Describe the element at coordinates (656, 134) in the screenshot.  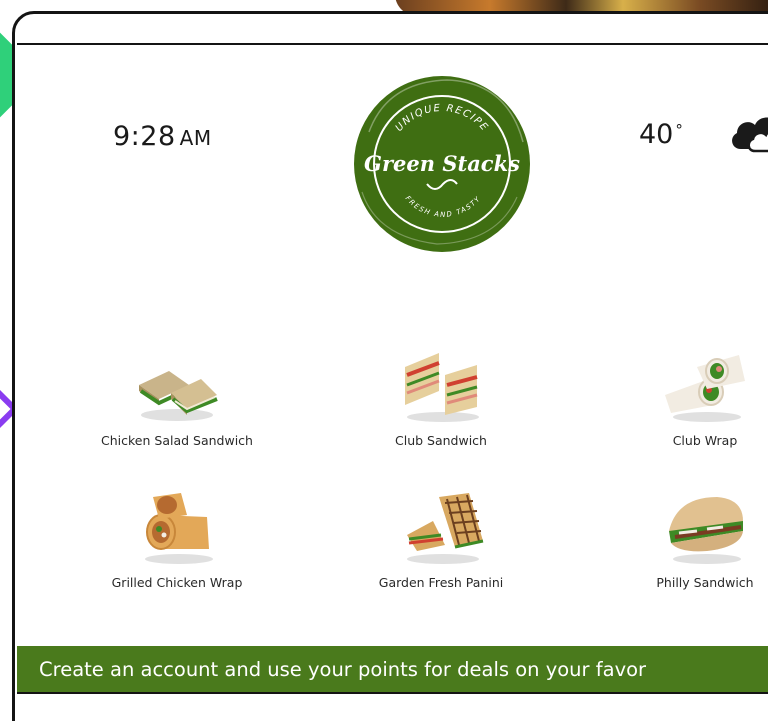
I see `temperature-value: 40` at that location.